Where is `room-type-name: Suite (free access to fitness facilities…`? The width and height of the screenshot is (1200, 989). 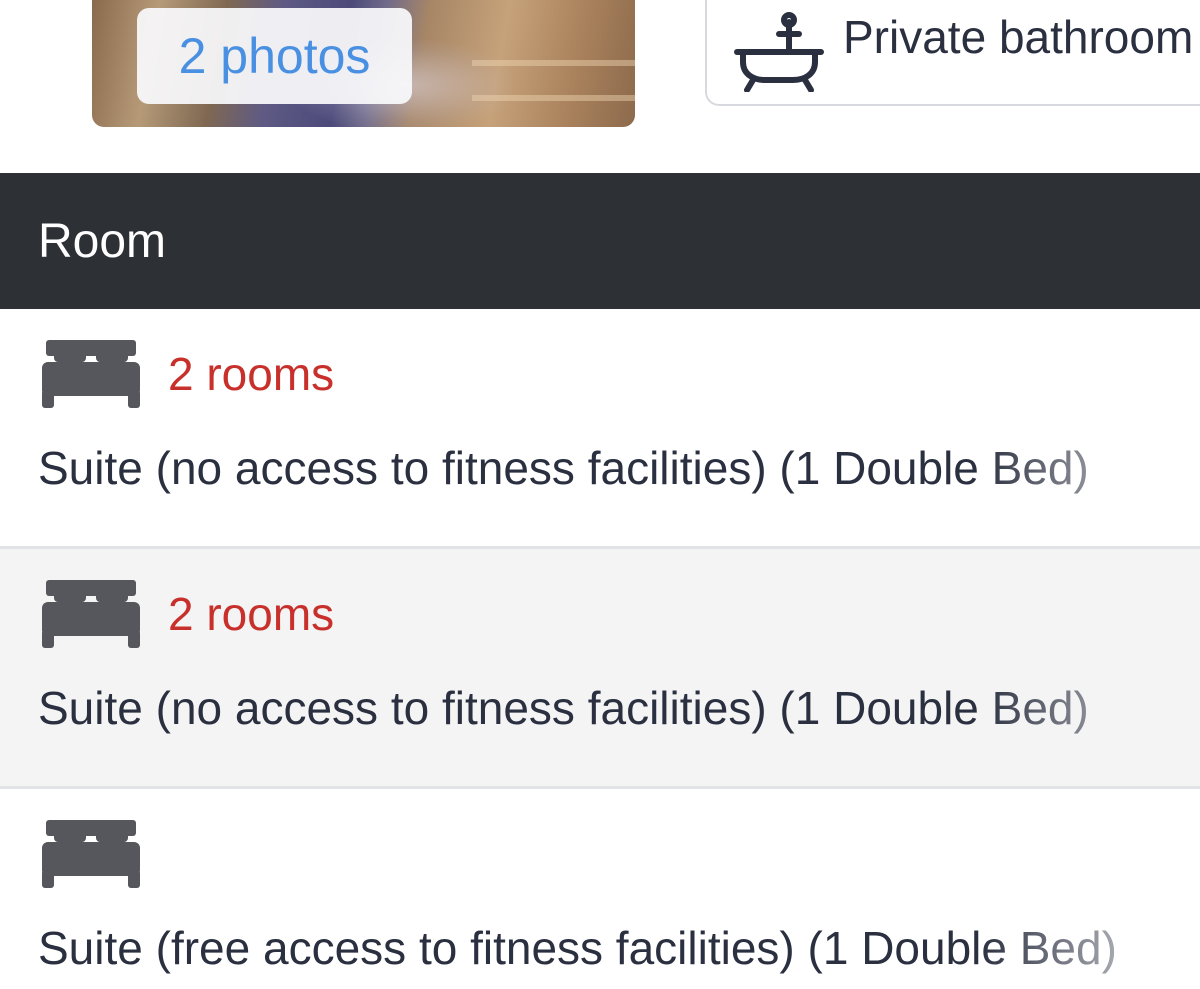 room-type-name: Suite (free access to fitness facilities… is located at coordinates (577, 948).